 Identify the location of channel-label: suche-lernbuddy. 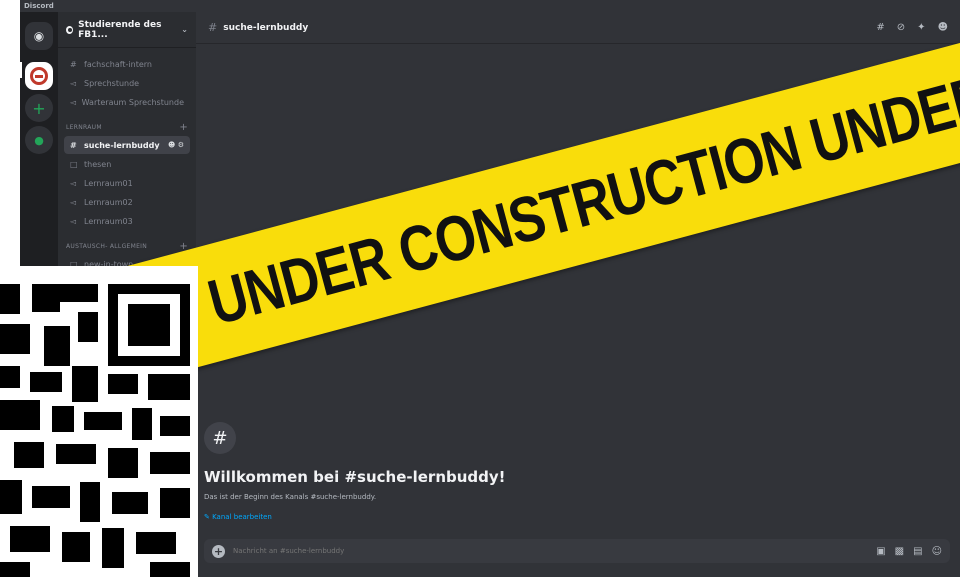
(122, 145).